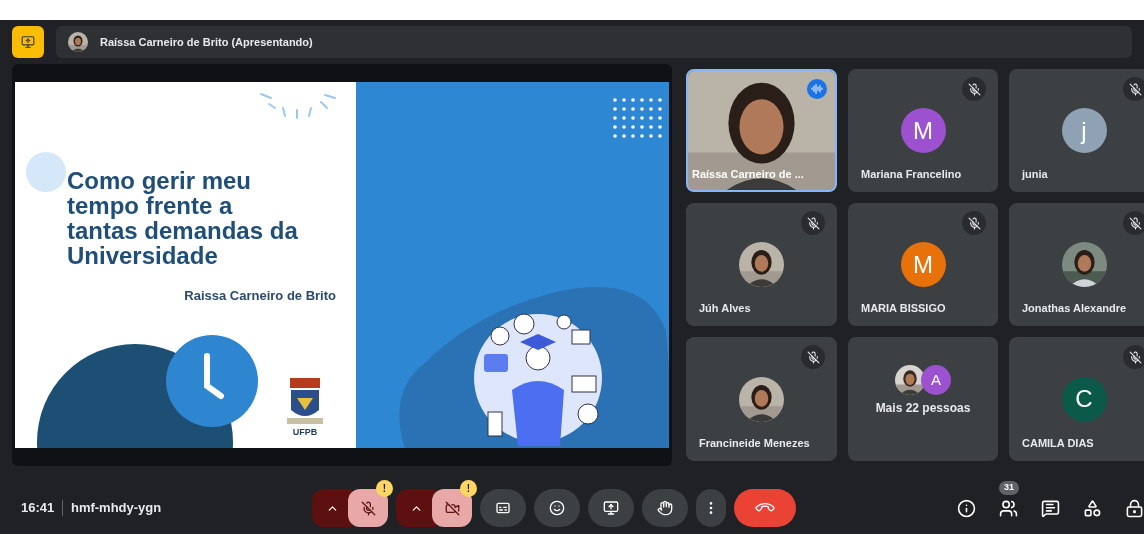  I want to click on lock-icon, so click(1134, 508).